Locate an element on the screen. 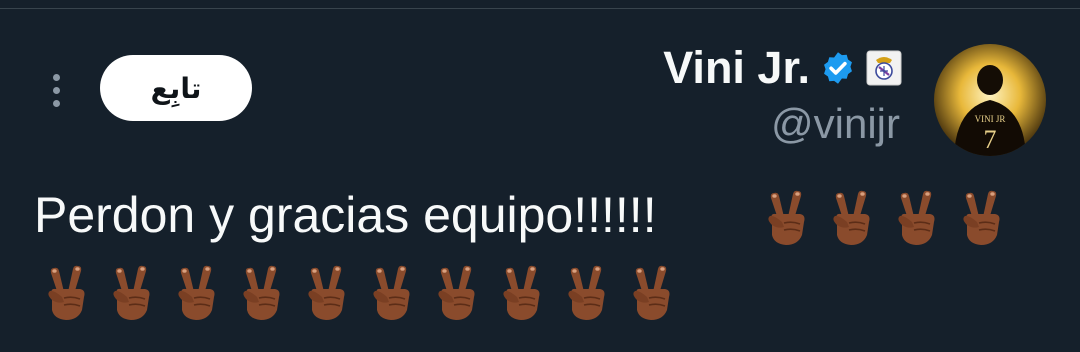 This screenshot has height=352, width=1080. top-divider is located at coordinates (540, 8).